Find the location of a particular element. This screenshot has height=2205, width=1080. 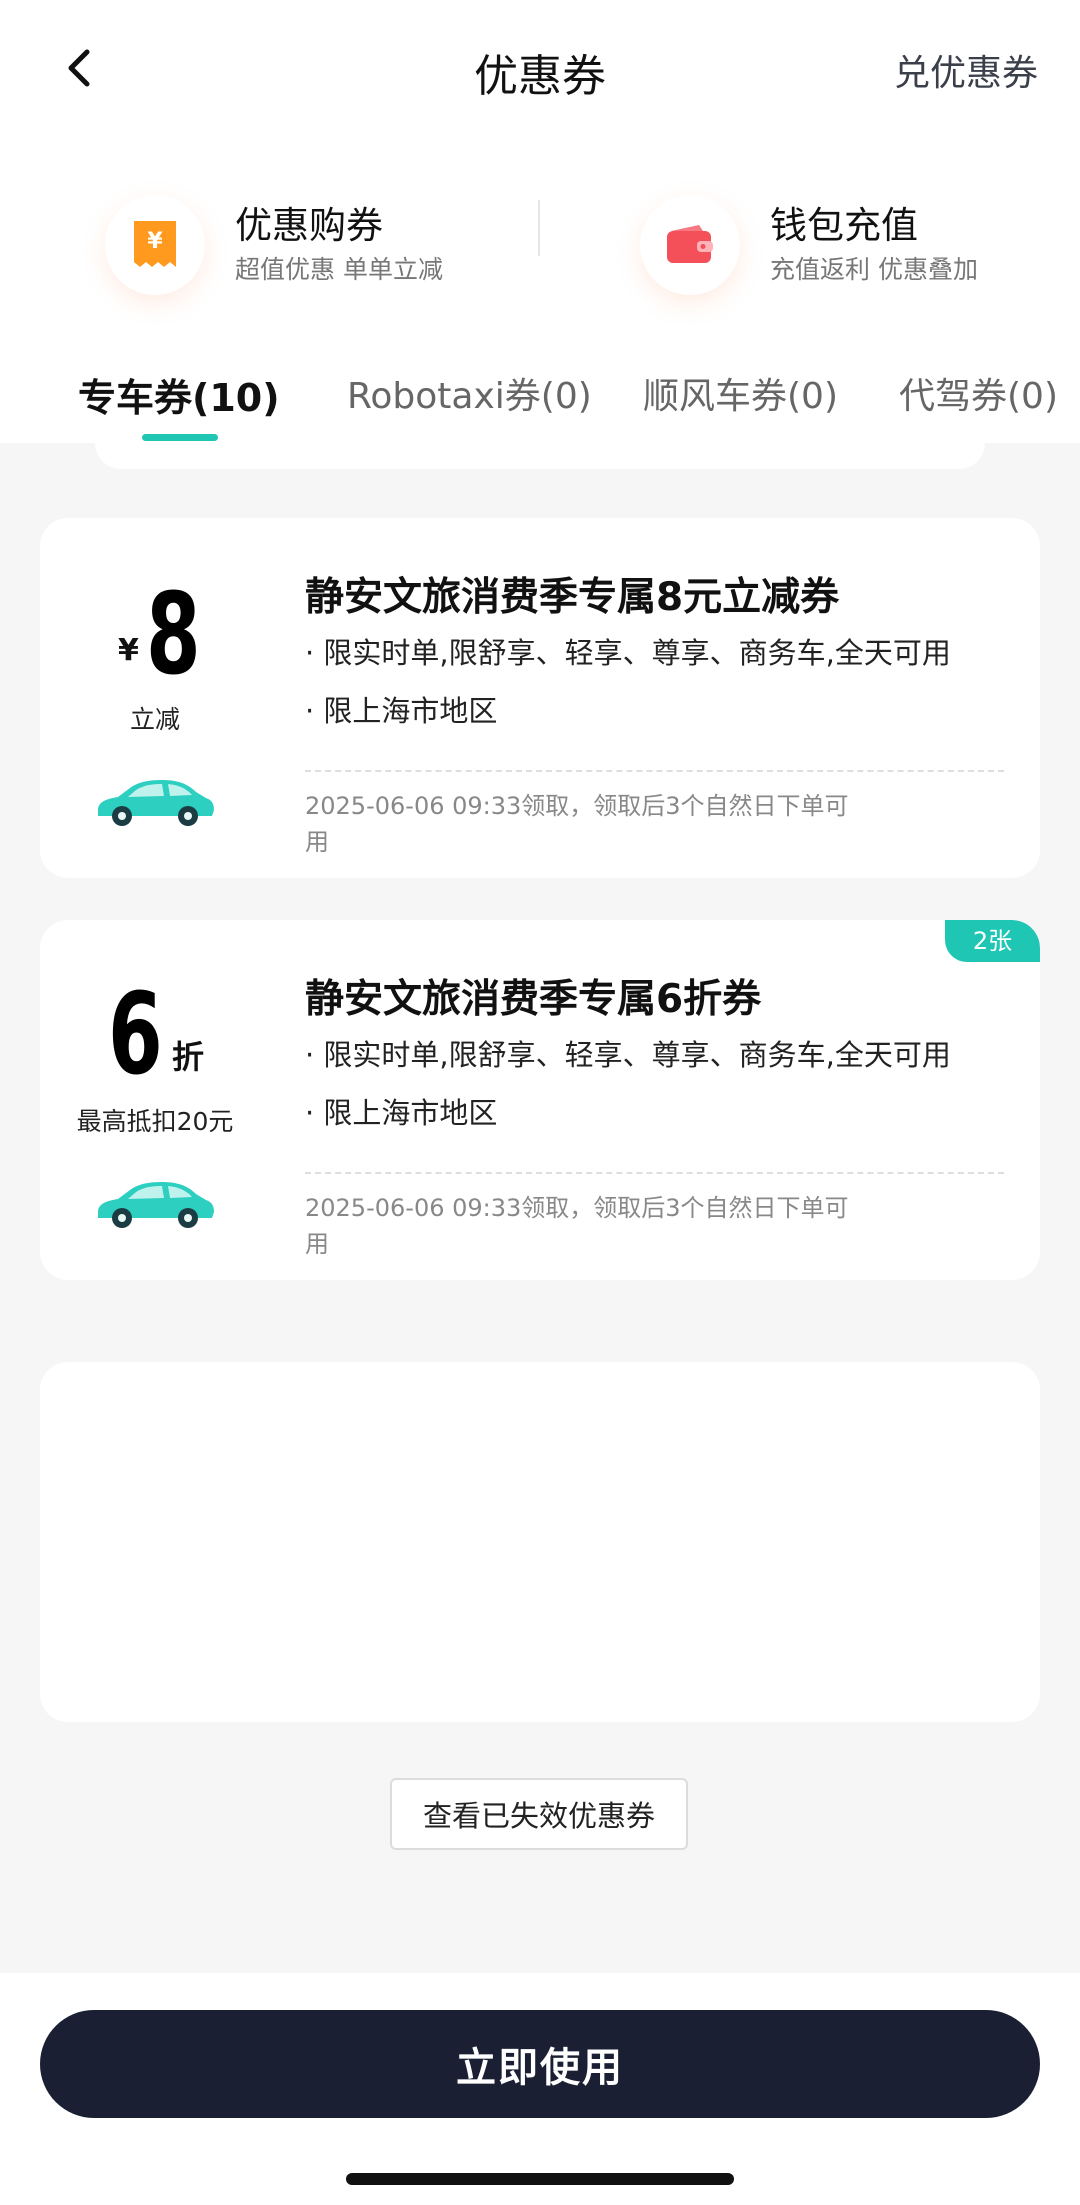

discount-unit: 折 is located at coordinates (188, 1057).